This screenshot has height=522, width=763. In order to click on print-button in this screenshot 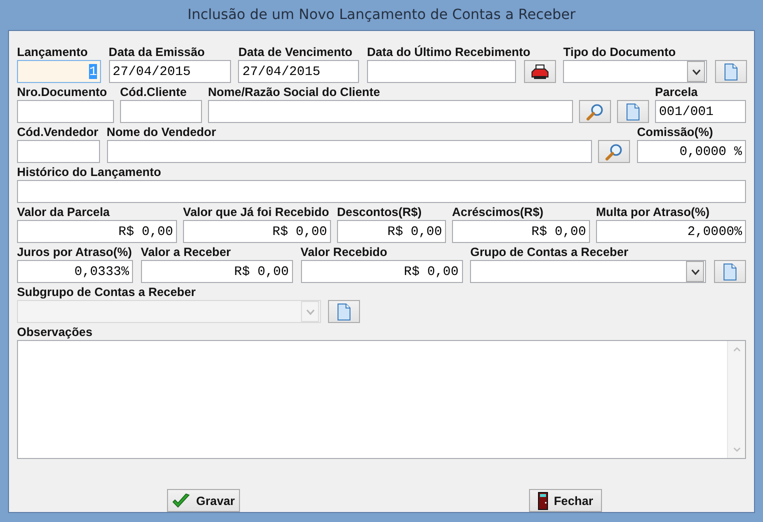, I will do `click(540, 71)`.